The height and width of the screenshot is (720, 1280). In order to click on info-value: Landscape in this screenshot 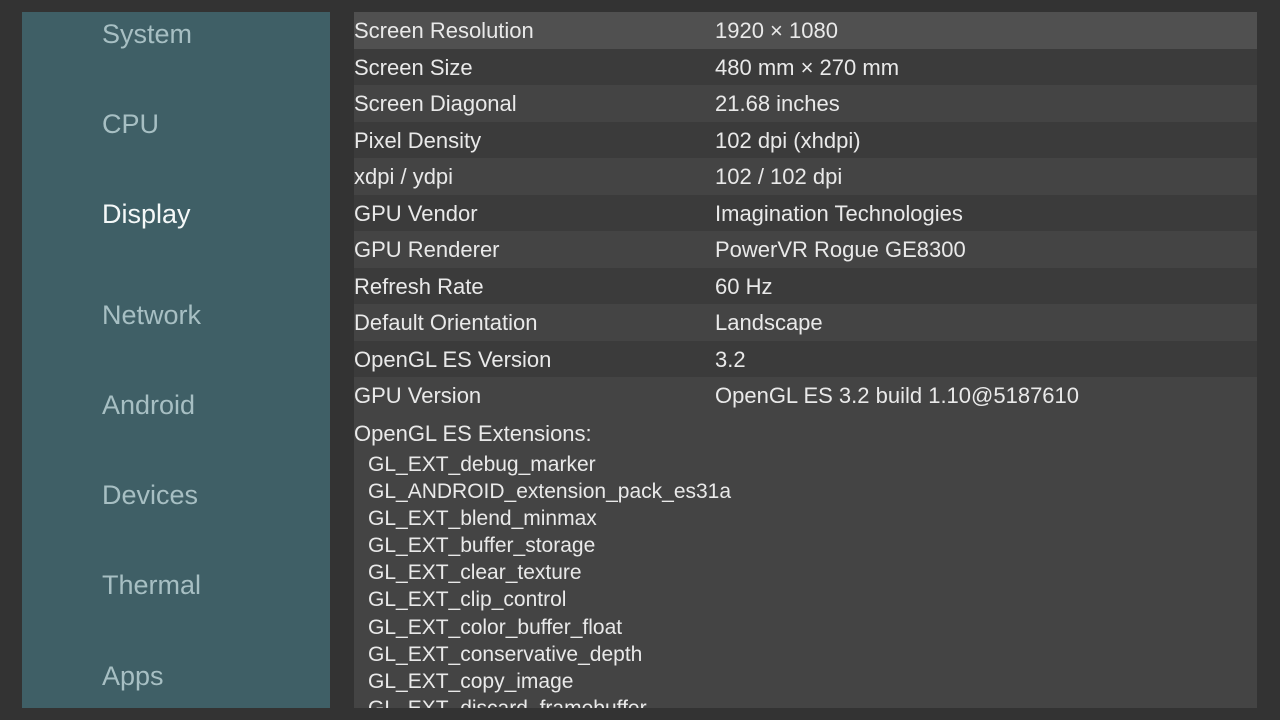, I will do `click(769, 322)`.